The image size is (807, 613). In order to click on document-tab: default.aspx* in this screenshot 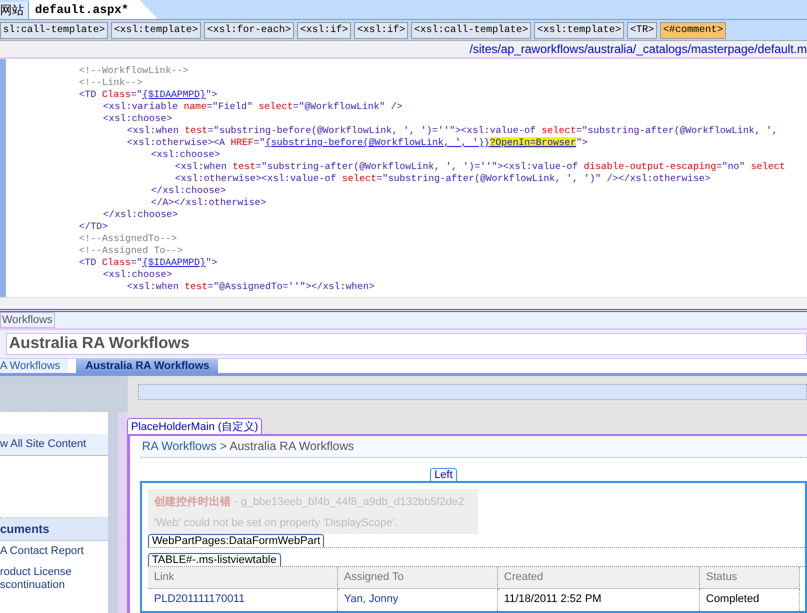, I will do `click(93, 9)`.